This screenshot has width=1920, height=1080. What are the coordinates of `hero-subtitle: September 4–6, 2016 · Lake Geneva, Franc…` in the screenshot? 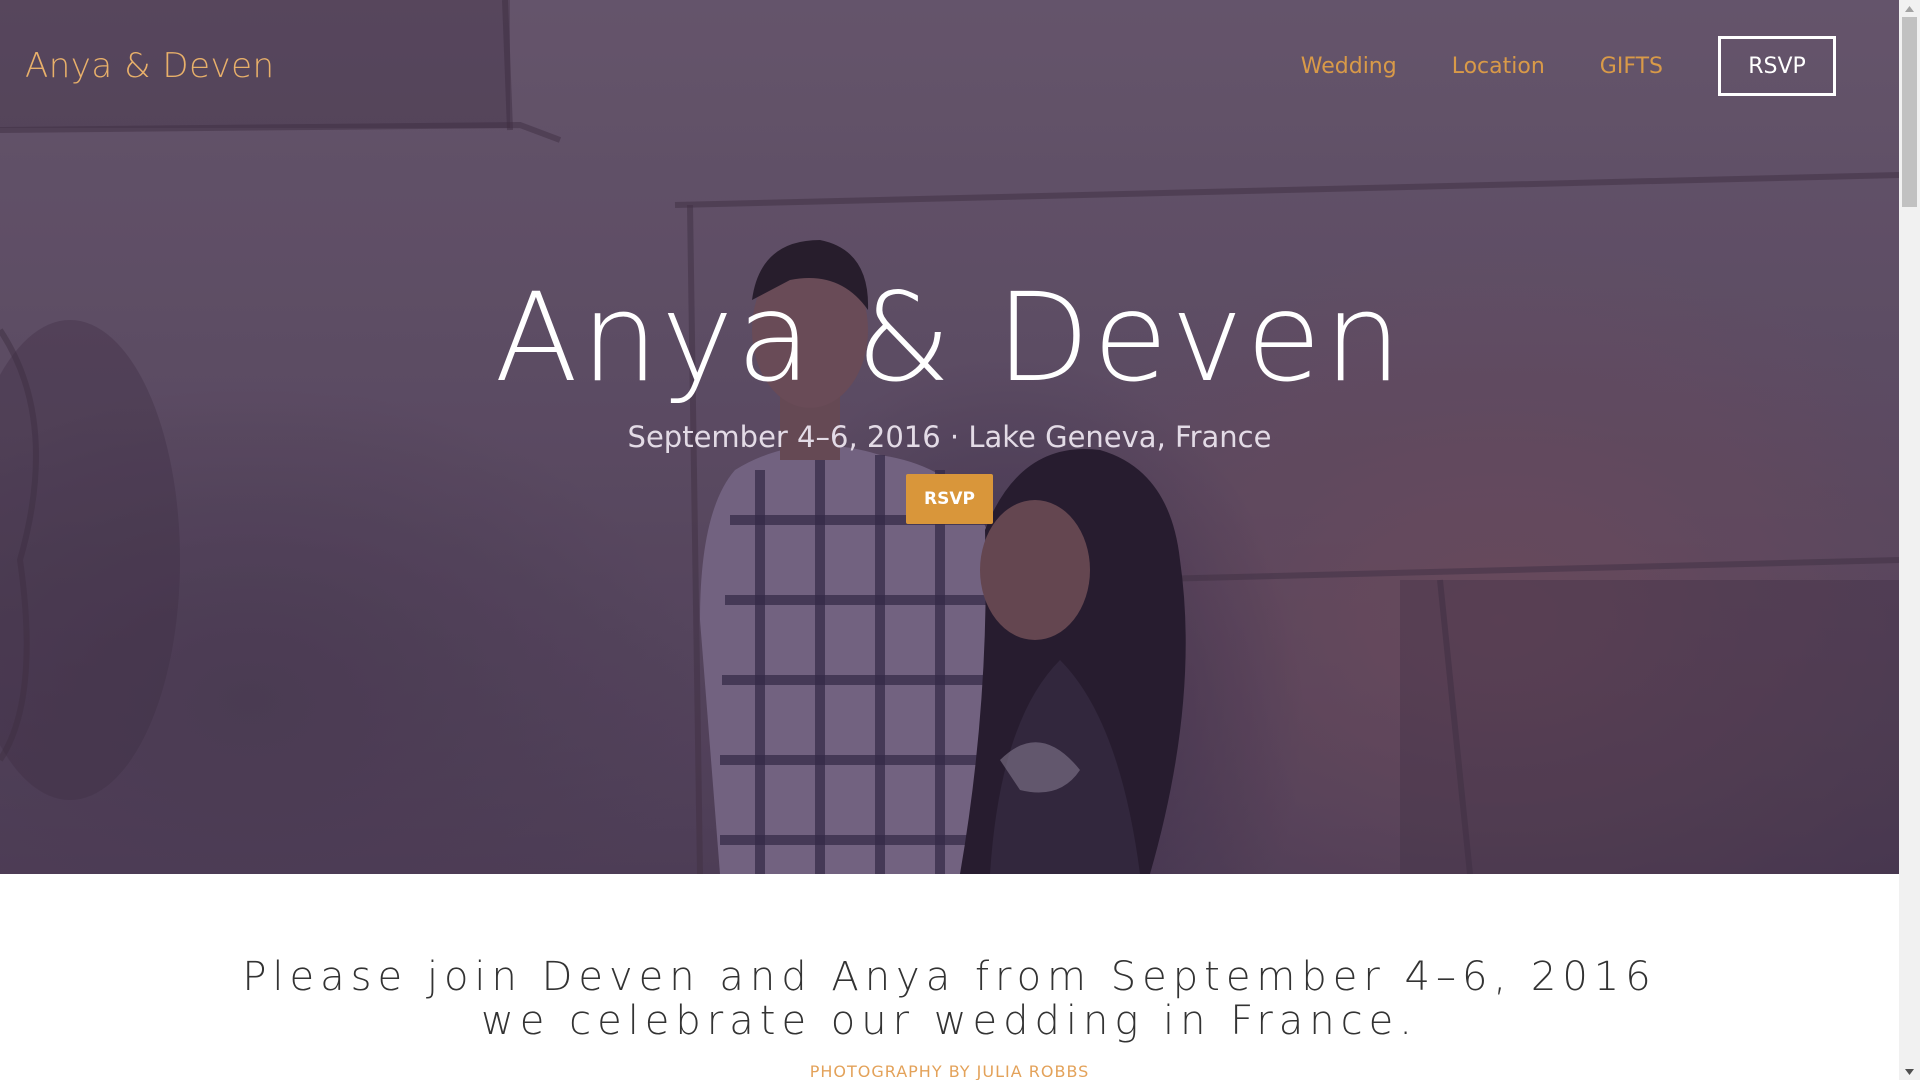 It's located at (949, 437).